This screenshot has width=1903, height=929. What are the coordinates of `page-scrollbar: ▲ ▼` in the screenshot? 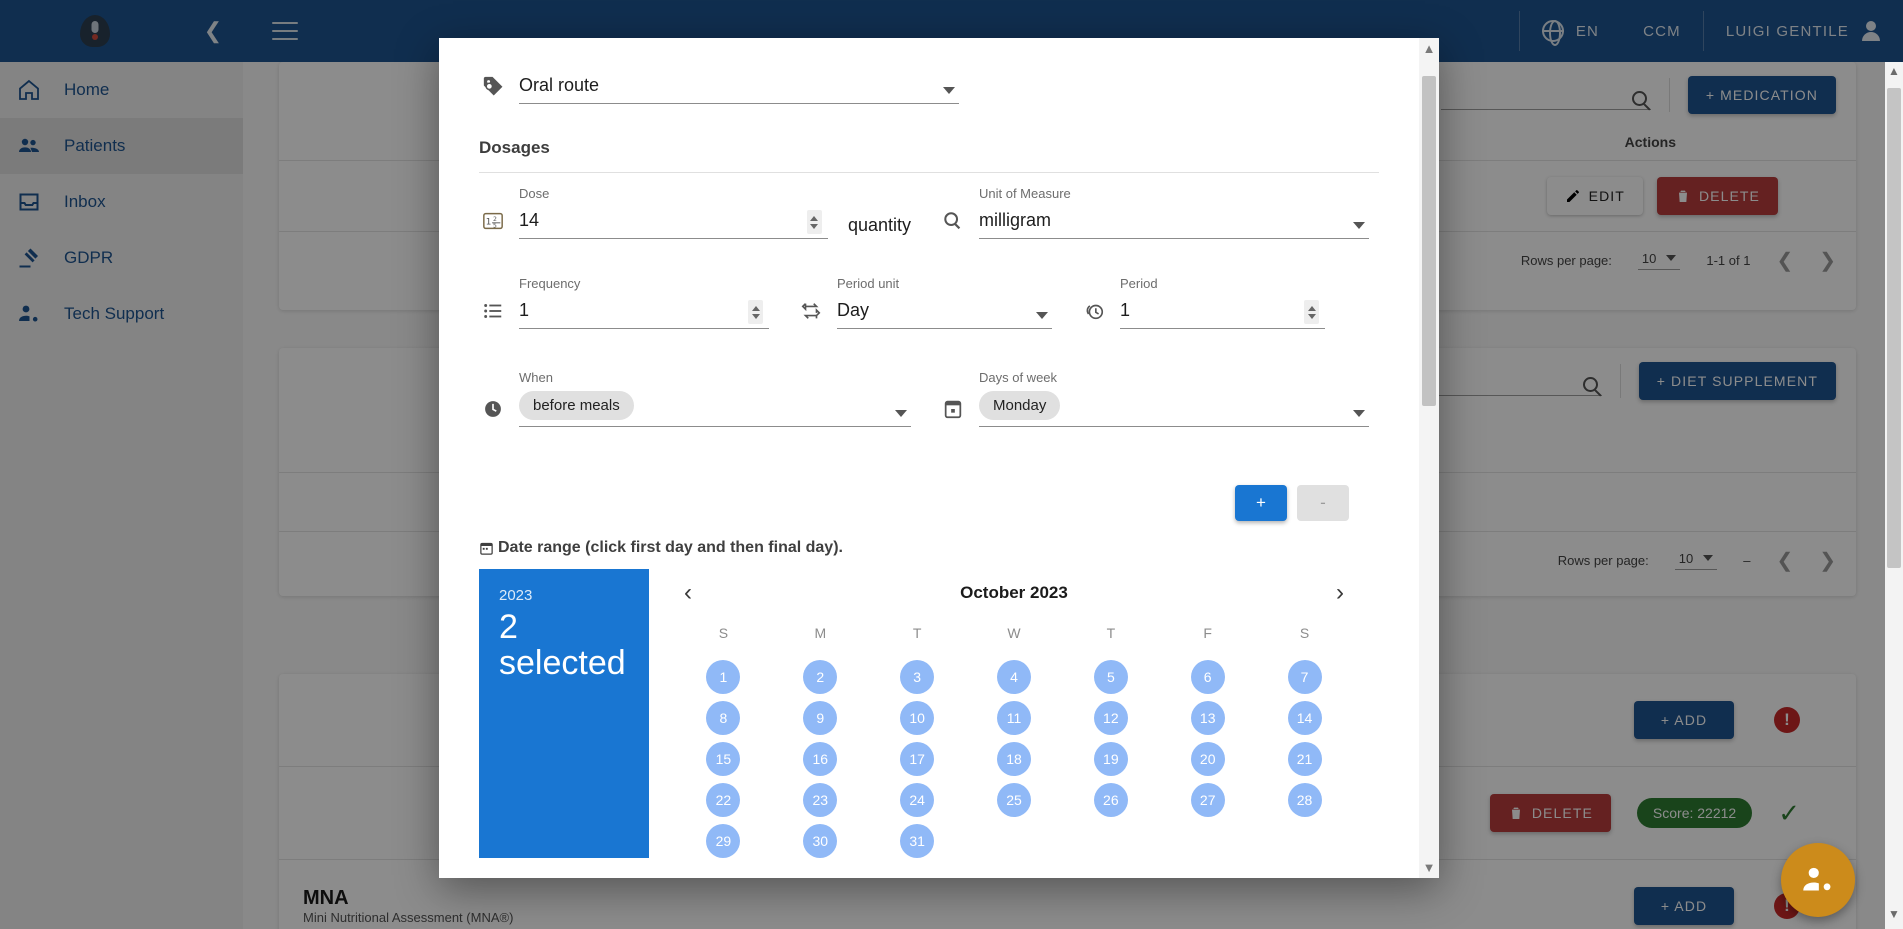 It's located at (1894, 495).